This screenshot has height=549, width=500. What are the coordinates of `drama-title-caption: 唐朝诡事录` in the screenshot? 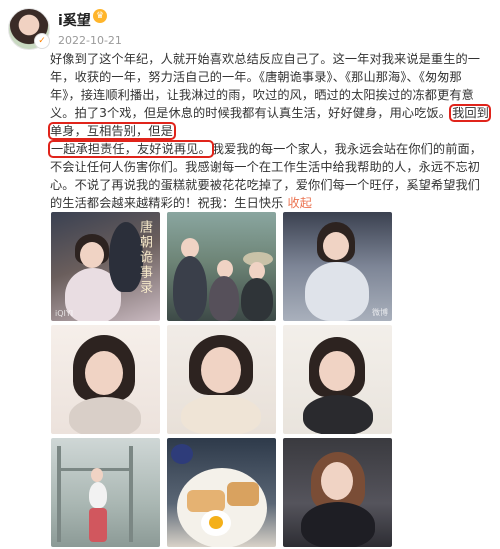 It's located at (144, 257).